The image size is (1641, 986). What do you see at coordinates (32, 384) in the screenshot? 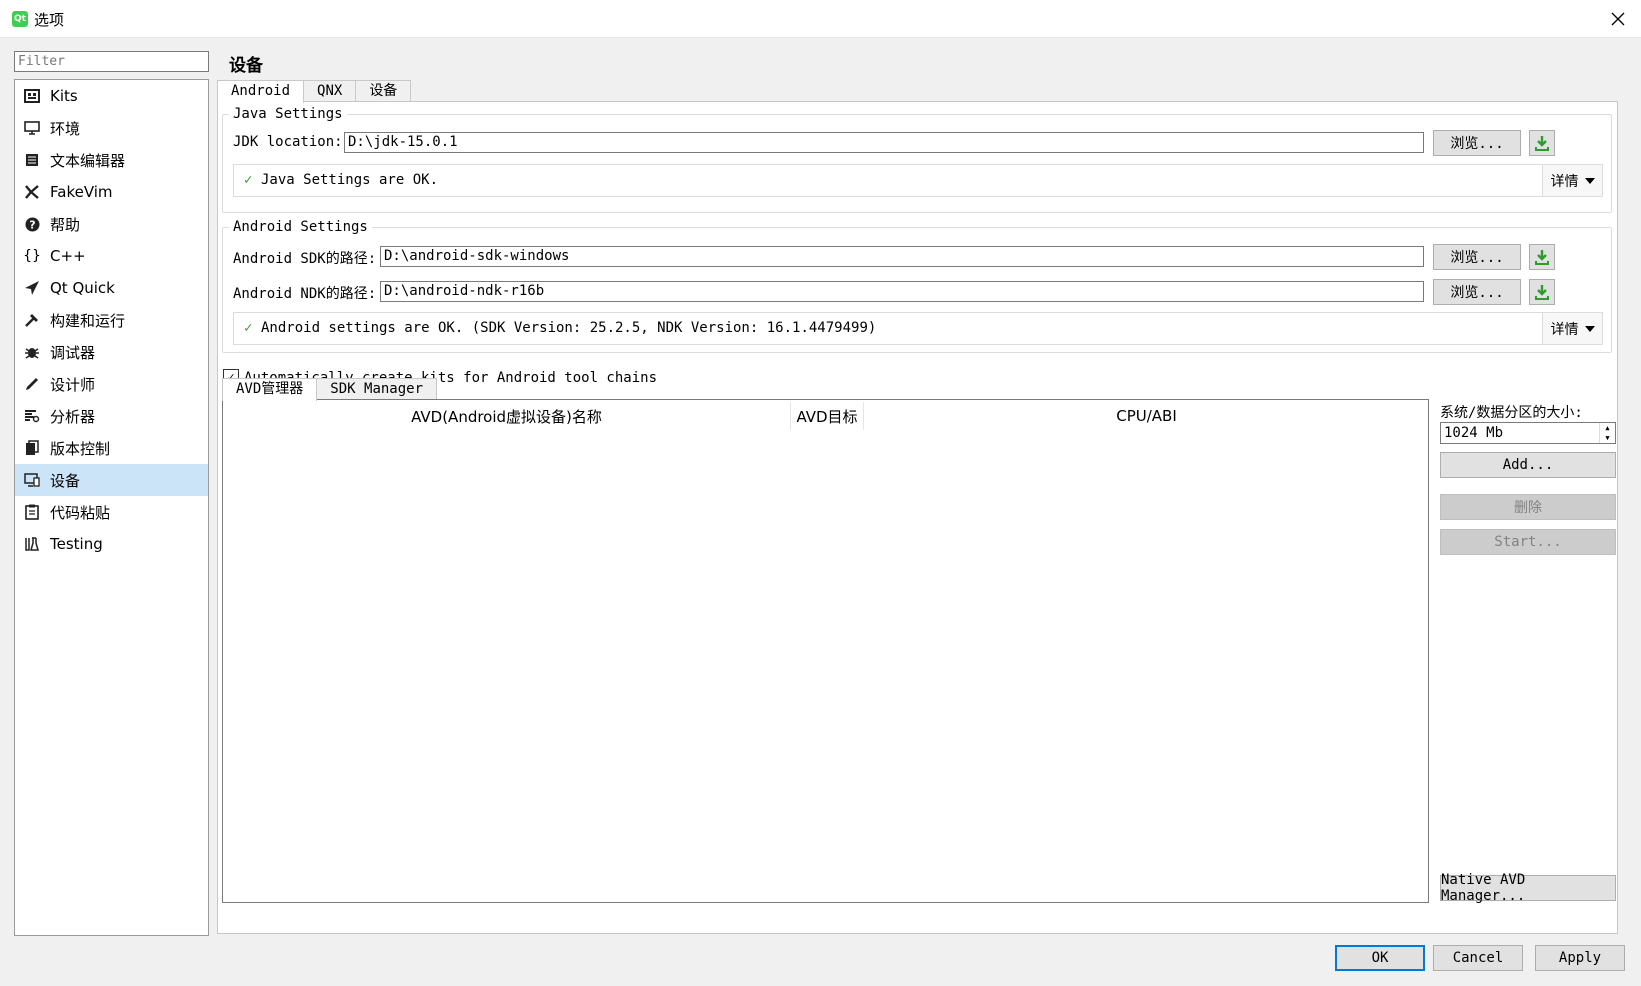
I see `pencil-icon` at bounding box center [32, 384].